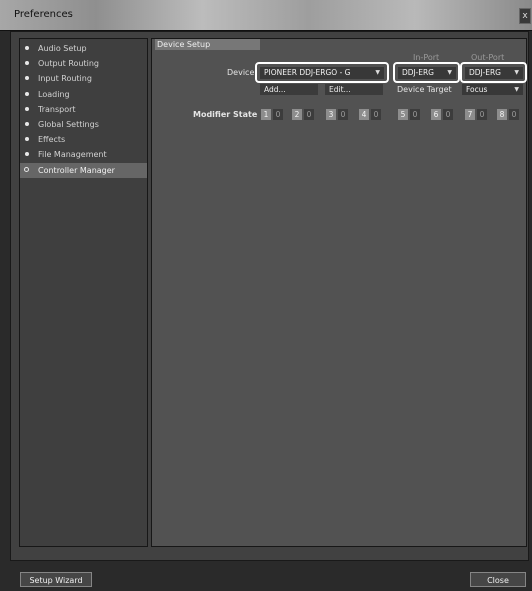 The image size is (532, 591). What do you see at coordinates (488, 57) in the screenshot?
I see `out-port-header: Out-Port` at bounding box center [488, 57].